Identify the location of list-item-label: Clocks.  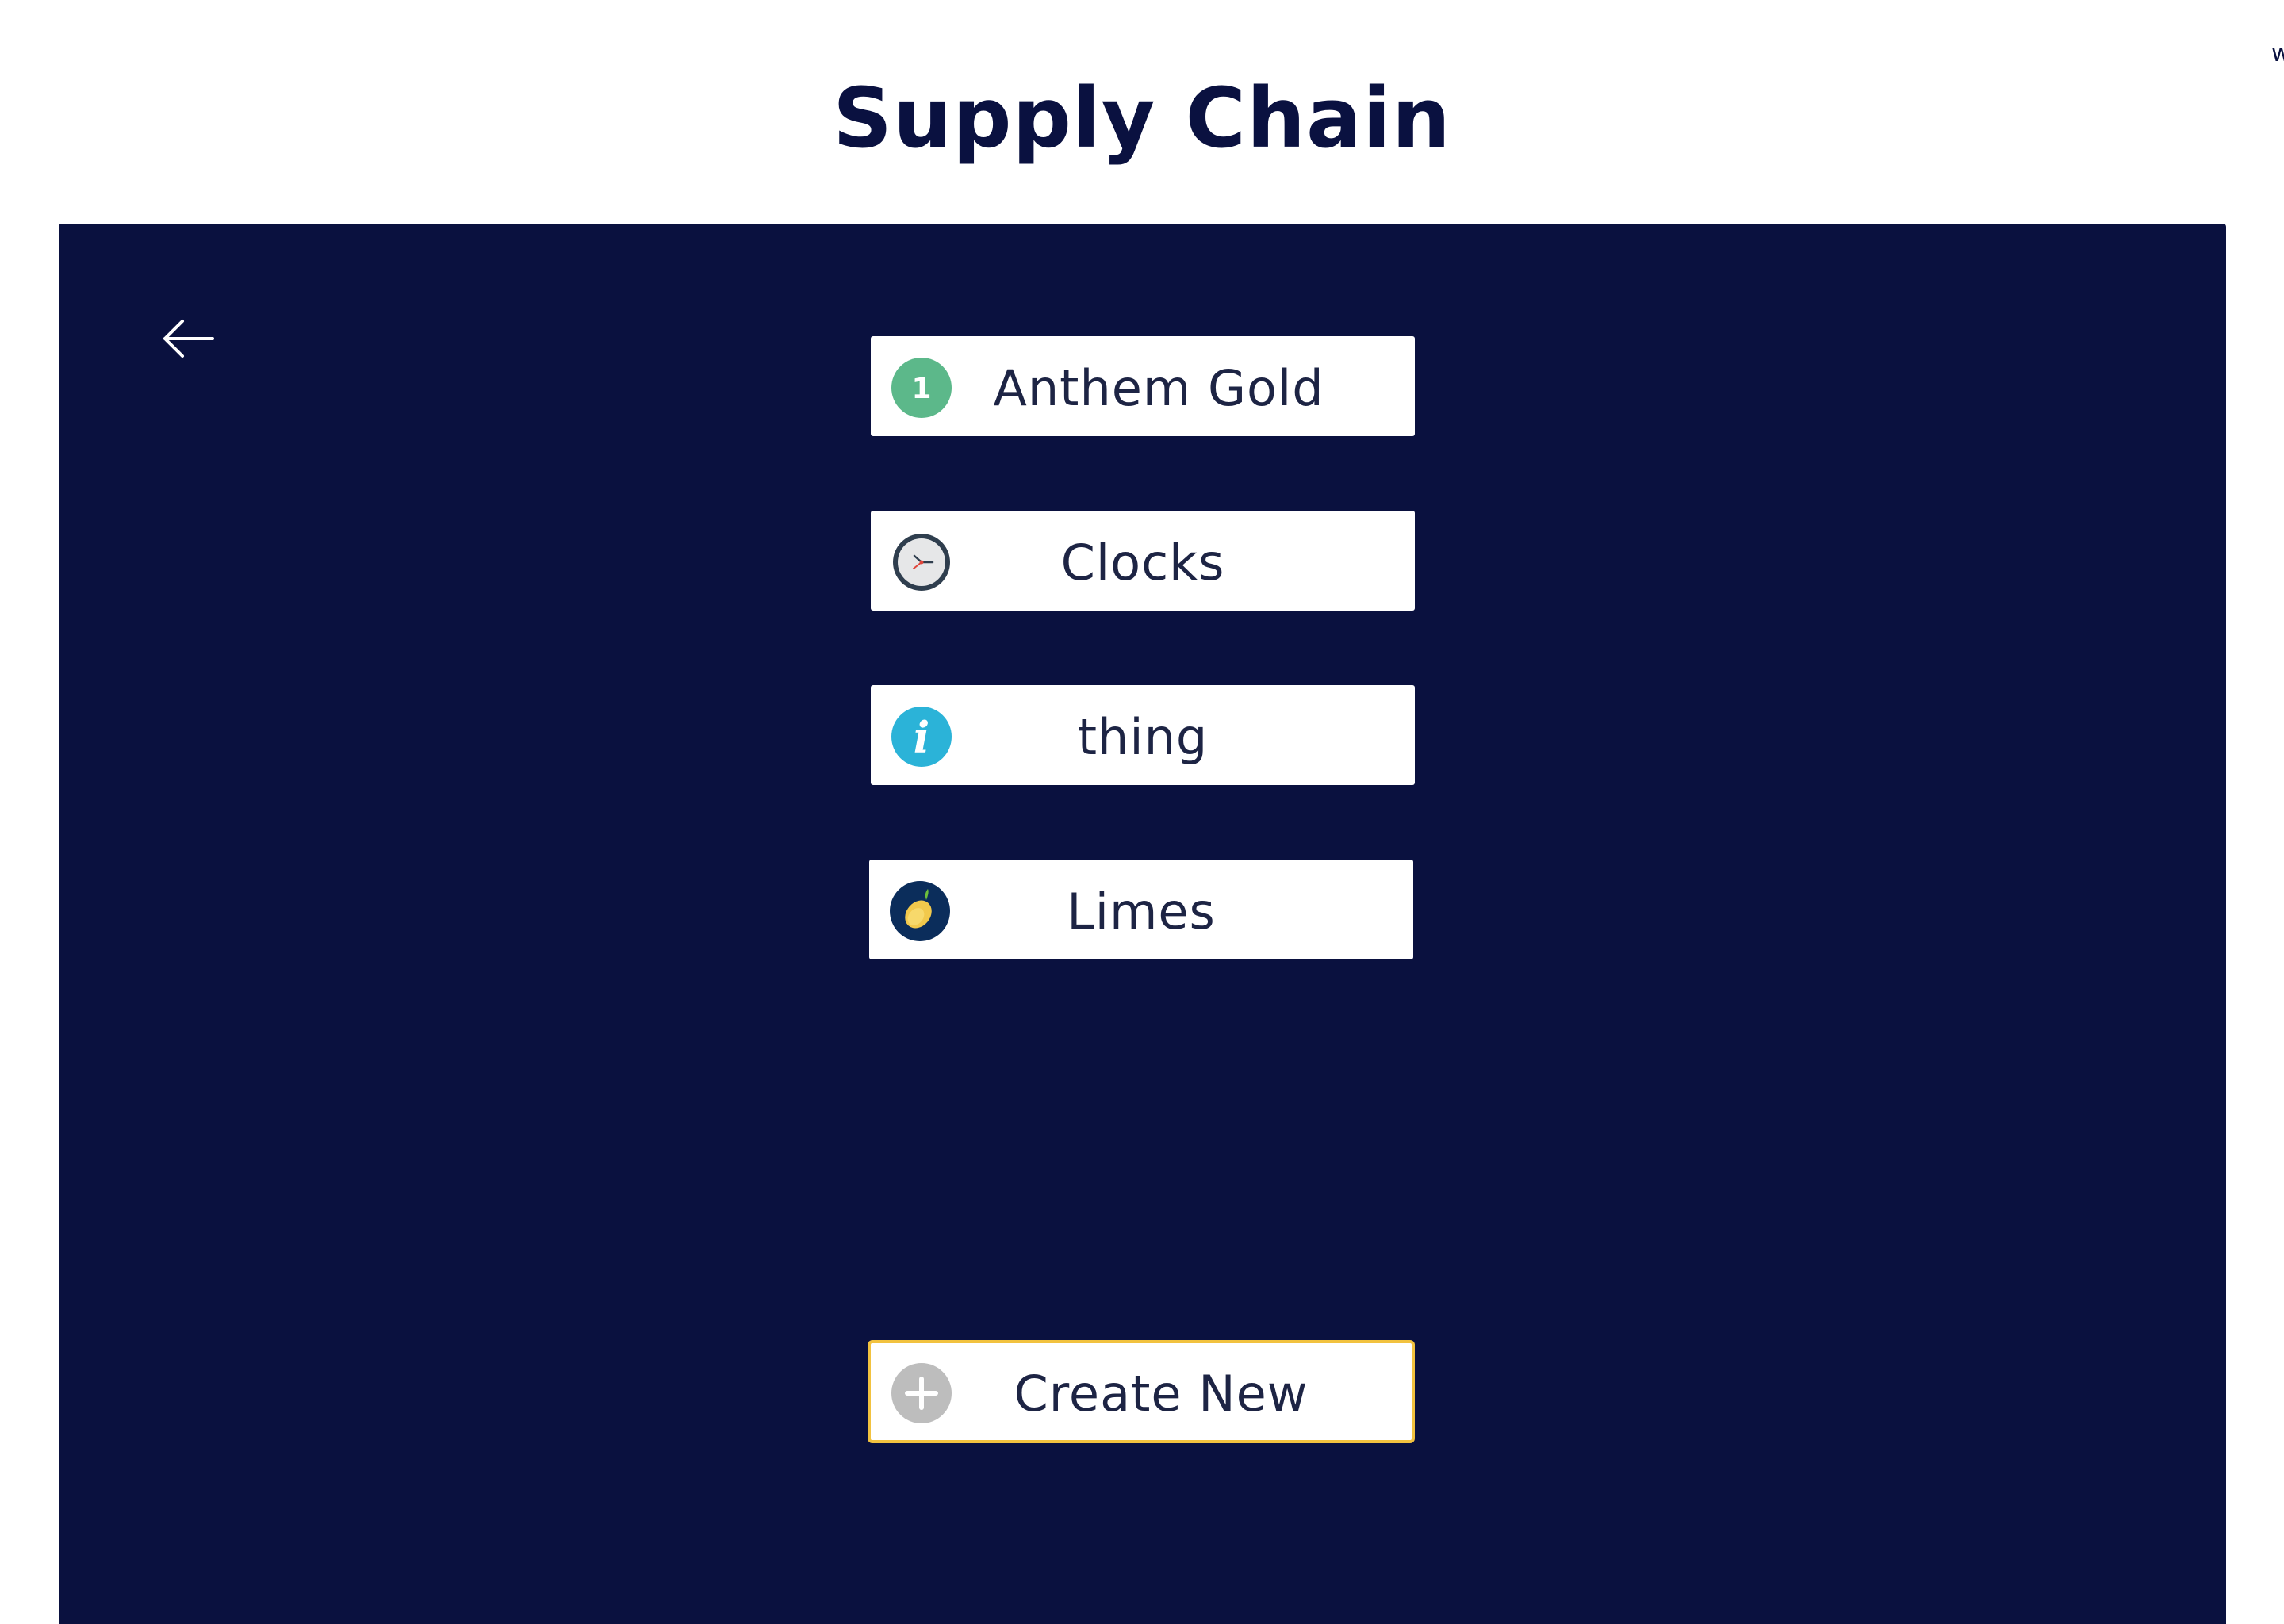
(1142, 563).